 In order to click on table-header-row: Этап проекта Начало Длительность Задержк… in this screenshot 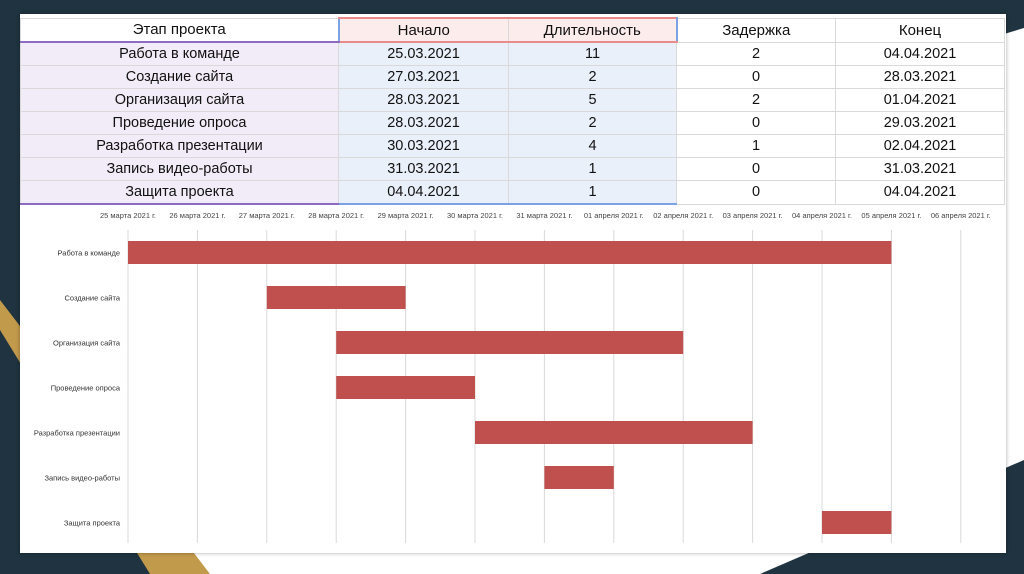, I will do `click(512, 30)`.